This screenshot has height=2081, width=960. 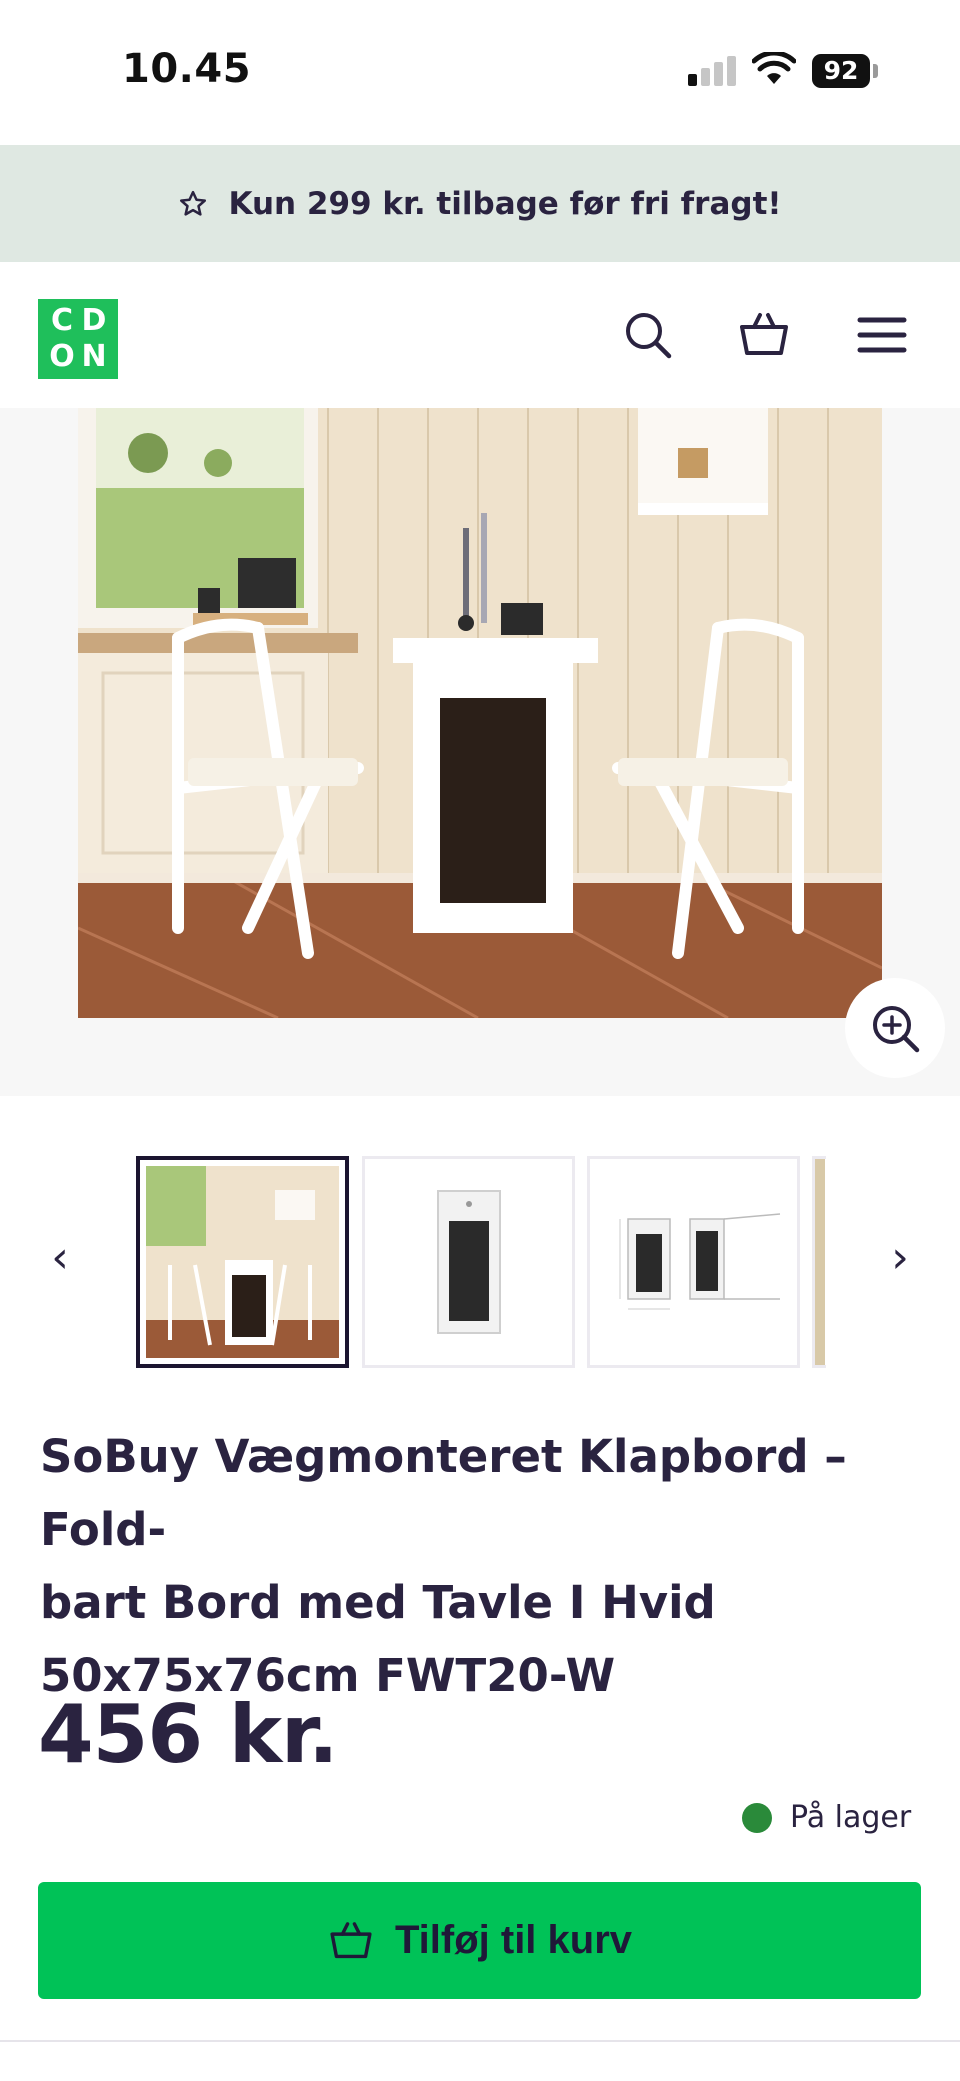 What do you see at coordinates (648, 335) in the screenshot?
I see `search-icon` at bounding box center [648, 335].